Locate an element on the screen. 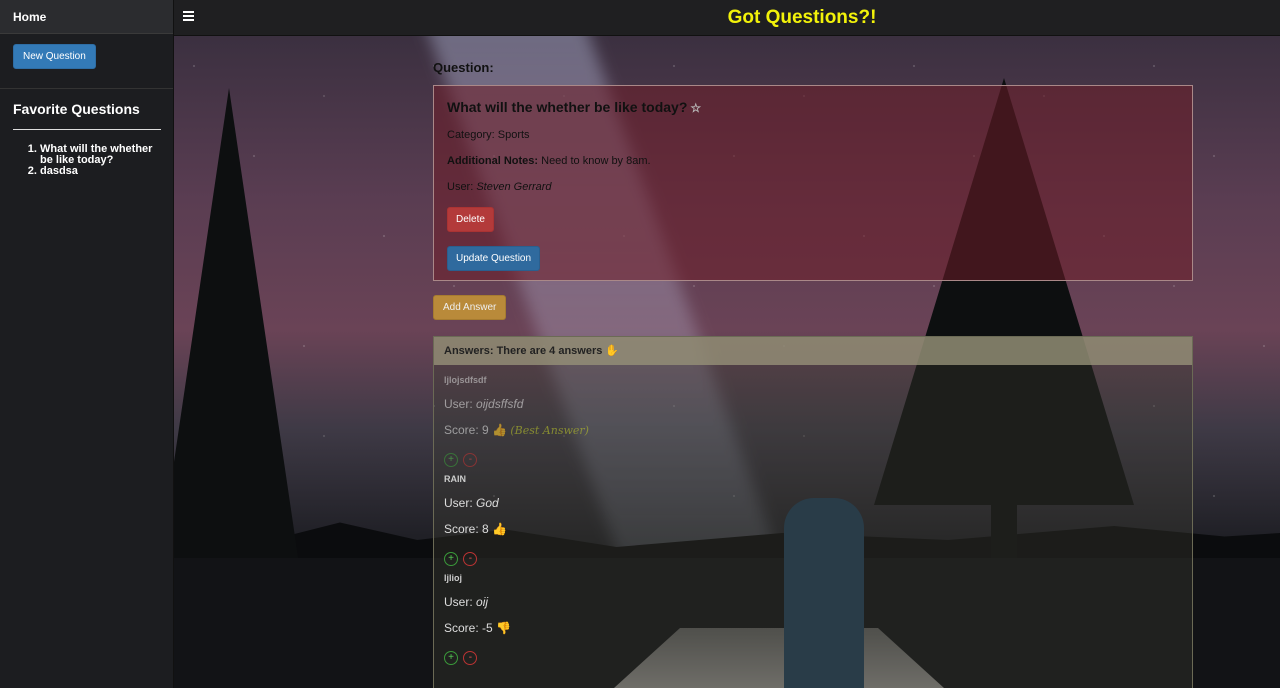 The image size is (1280, 688). answer-user: User: God is located at coordinates (813, 503).